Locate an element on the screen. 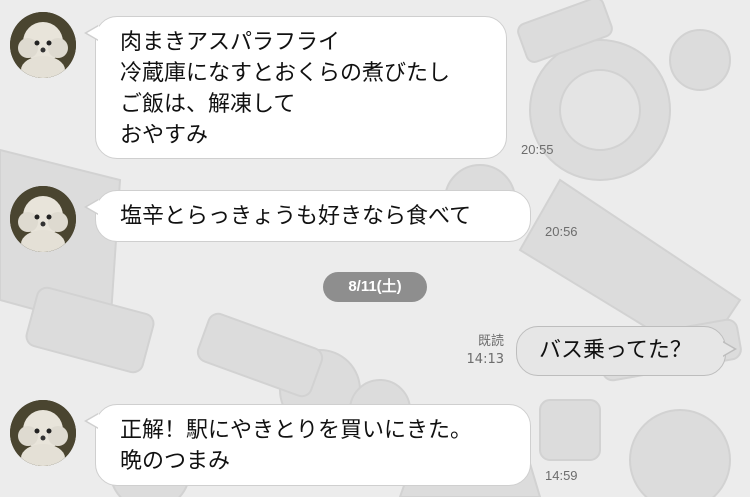 Image resolution: width=750 pixels, height=497 pixels. poodle-avatar-icon is located at coordinates (43, 433).